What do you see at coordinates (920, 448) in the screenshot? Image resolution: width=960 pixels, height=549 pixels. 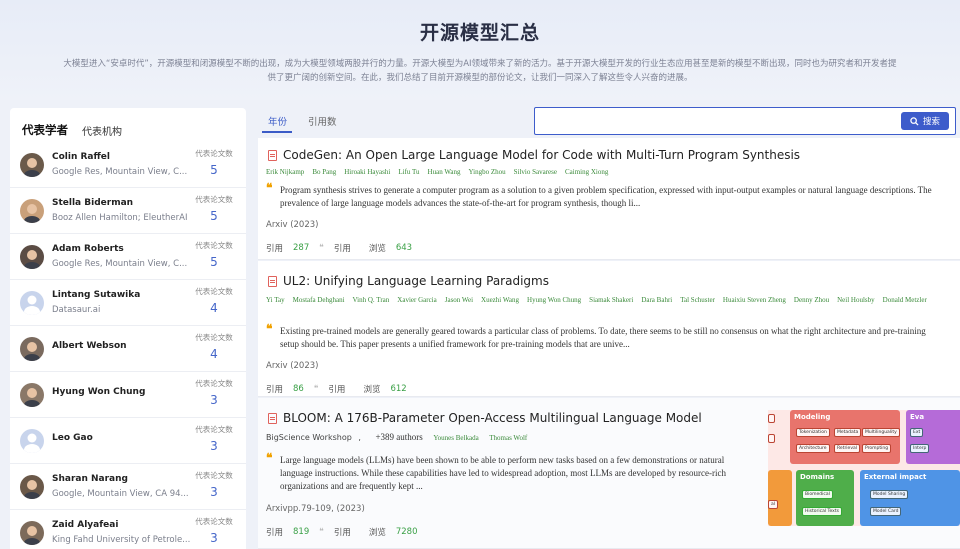 I see `thumb-chip: Interp` at bounding box center [920, 448].